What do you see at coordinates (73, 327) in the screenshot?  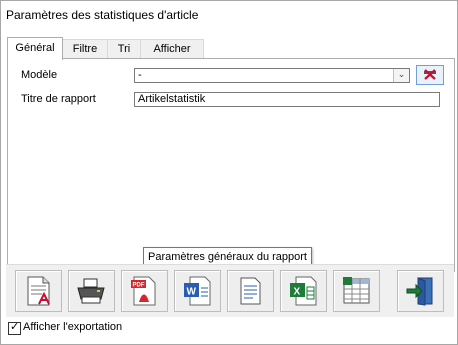 I see `show-export-label: Afficher l'exportation` at bounding box center [73, 327].